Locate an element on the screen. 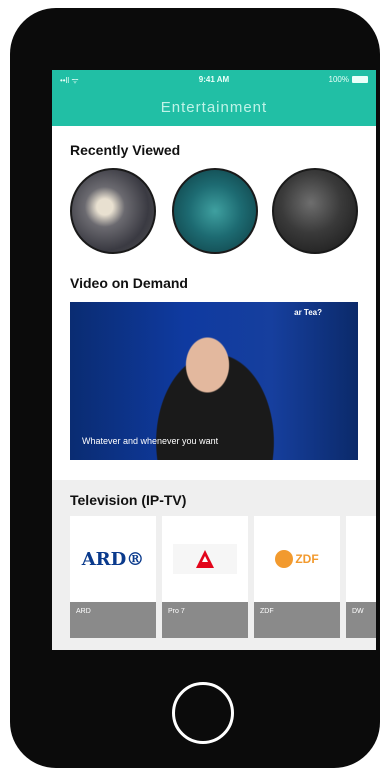 The image size is (390, 775). ard-logo: ARD® is located at coordinates (113, 559).